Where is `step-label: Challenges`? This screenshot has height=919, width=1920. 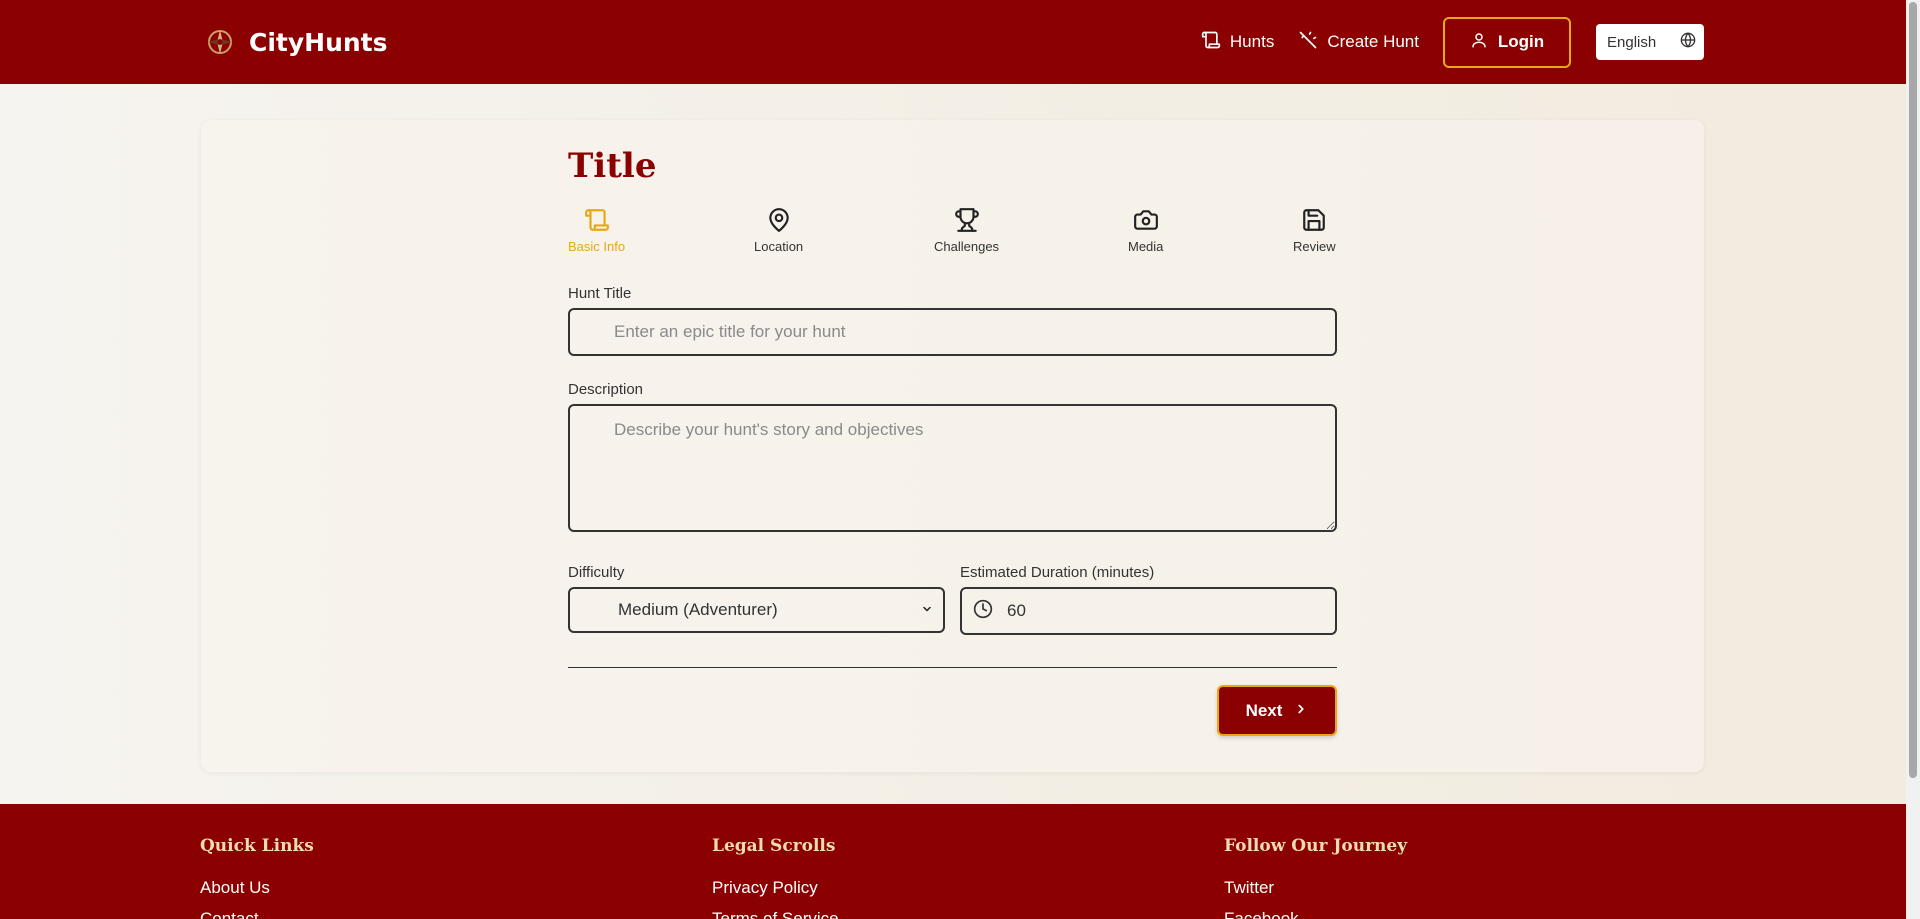
step-label: Challenges is located at coordinates (967, 246).